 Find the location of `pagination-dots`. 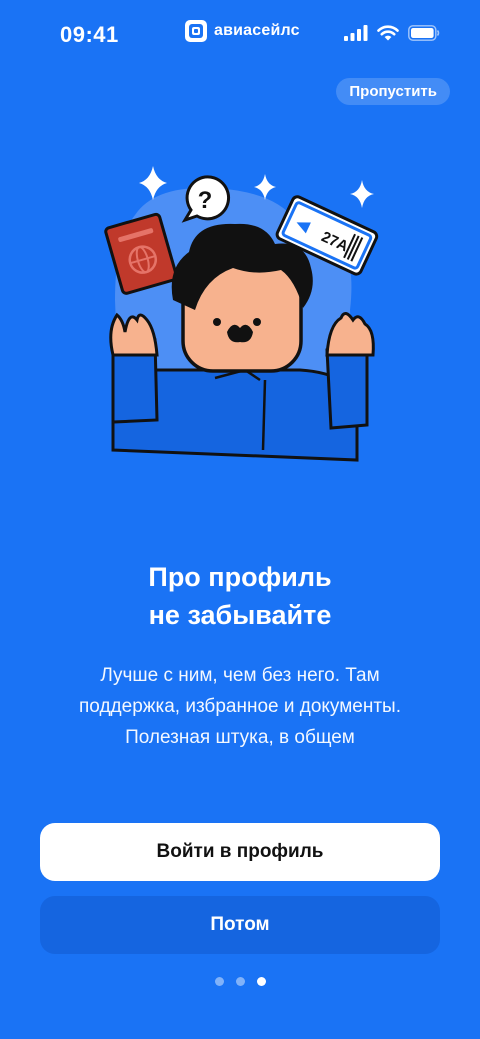

pagination-dots is located at coordinates (240, 981).